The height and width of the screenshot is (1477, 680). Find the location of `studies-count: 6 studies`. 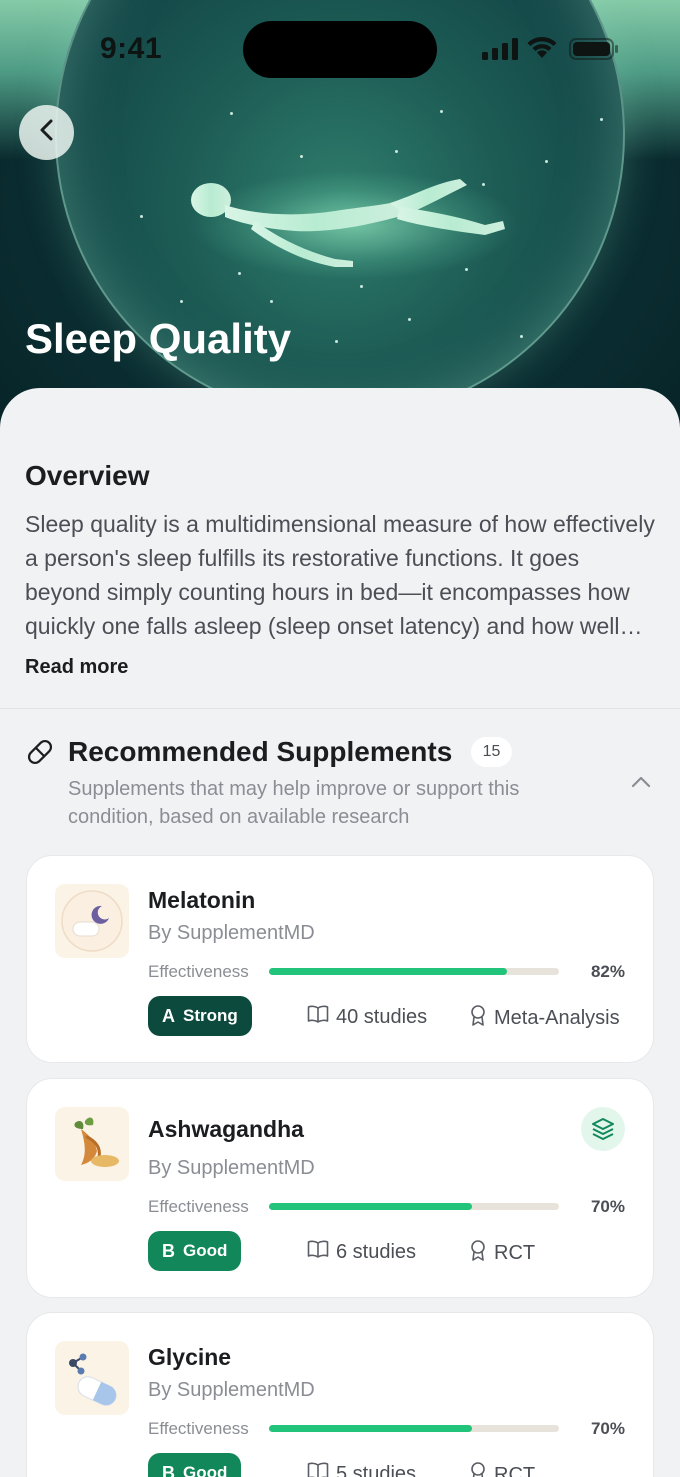

studies-count: 6 studies is located at coordinates (361, 1252).